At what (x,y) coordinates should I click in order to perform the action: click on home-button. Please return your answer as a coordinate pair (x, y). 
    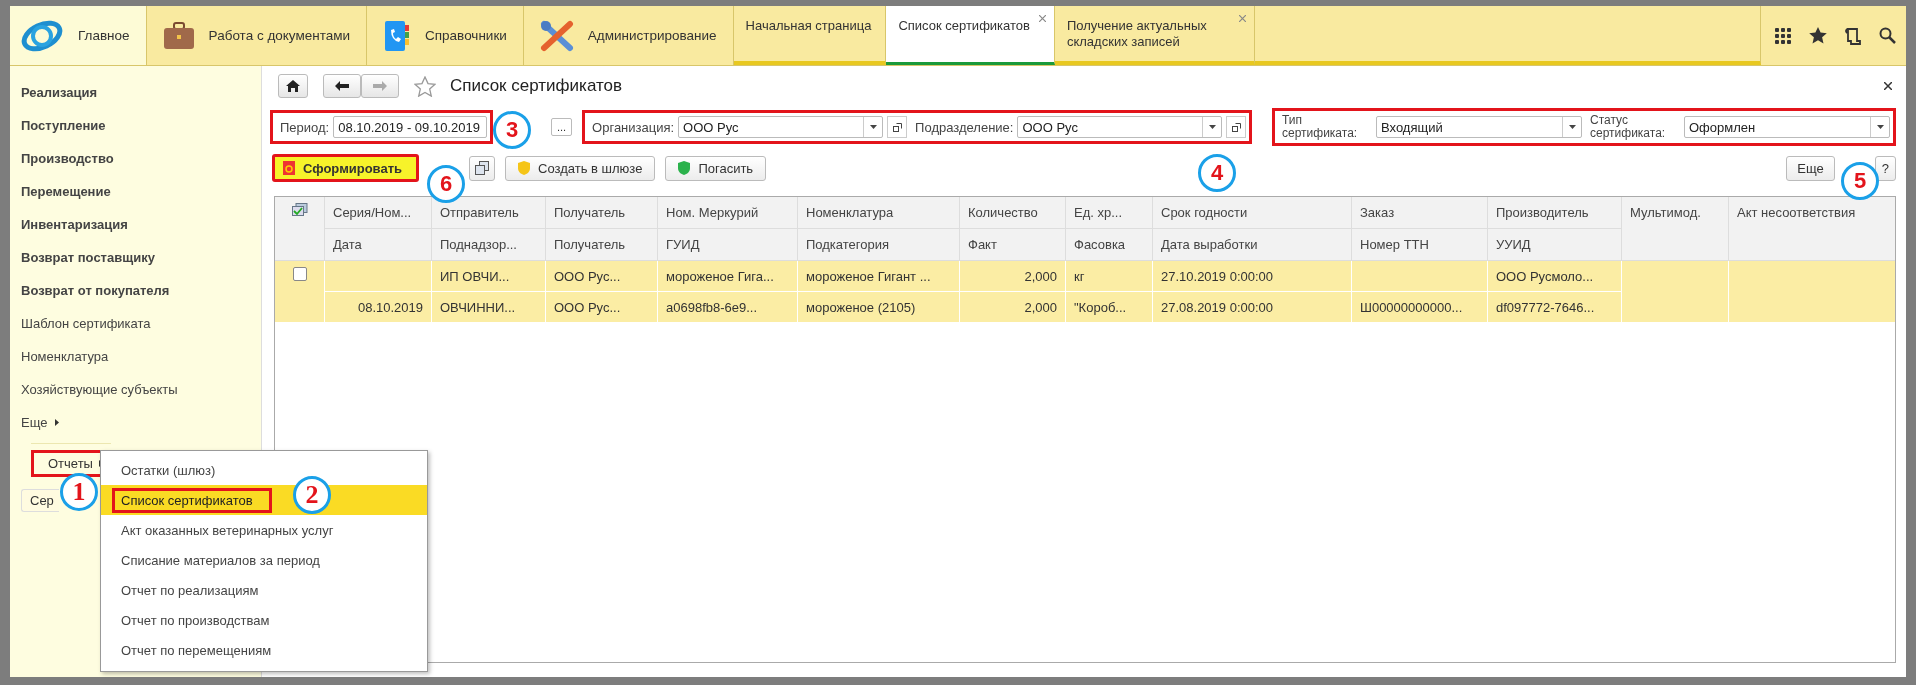
    Looking at the image, I should click on (293, 86).